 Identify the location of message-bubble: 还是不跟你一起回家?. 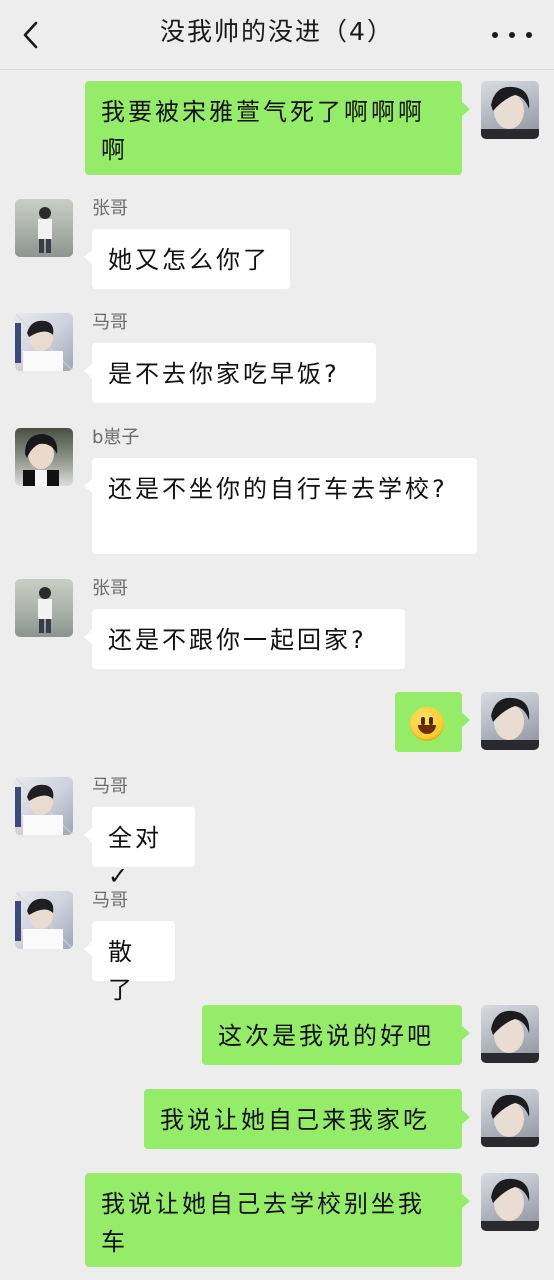
(244, 639).